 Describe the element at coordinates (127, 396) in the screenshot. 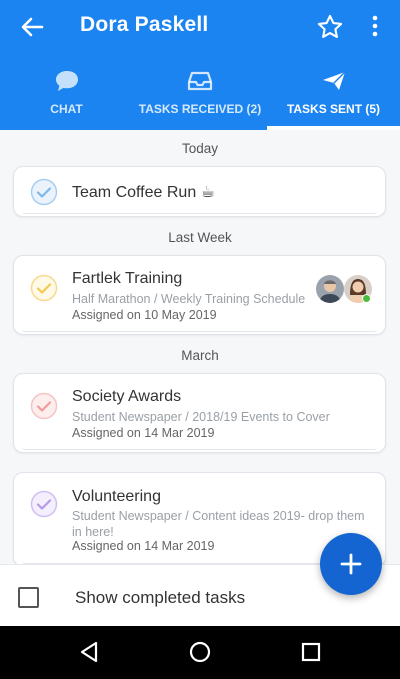

I see `task-title: Society Awards` at that location.